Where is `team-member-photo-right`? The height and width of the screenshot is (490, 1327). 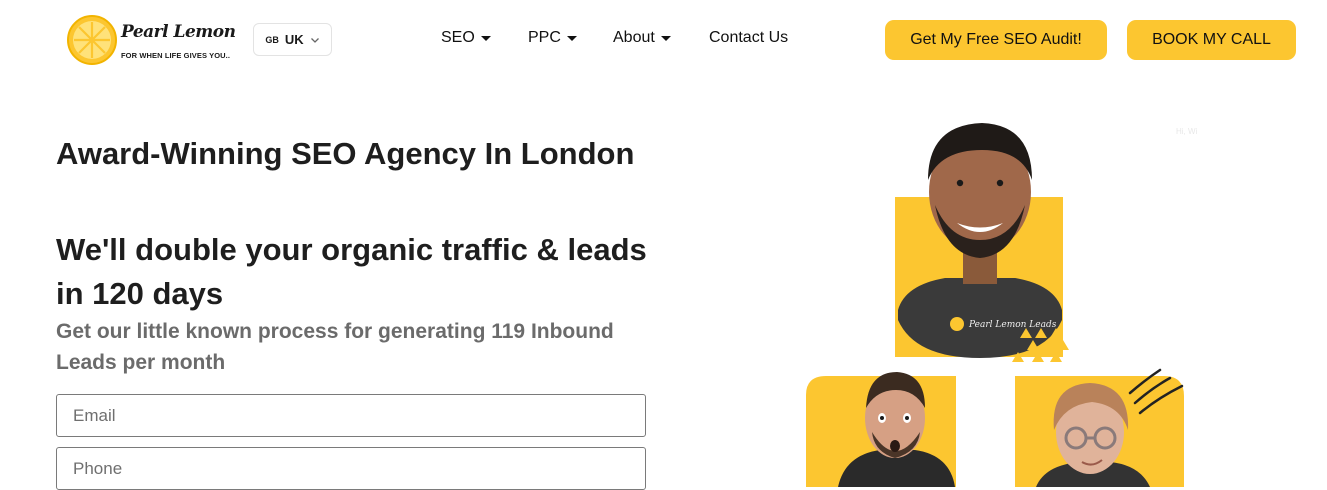
team-member-photo-right is located at coordinates (1099, 427).